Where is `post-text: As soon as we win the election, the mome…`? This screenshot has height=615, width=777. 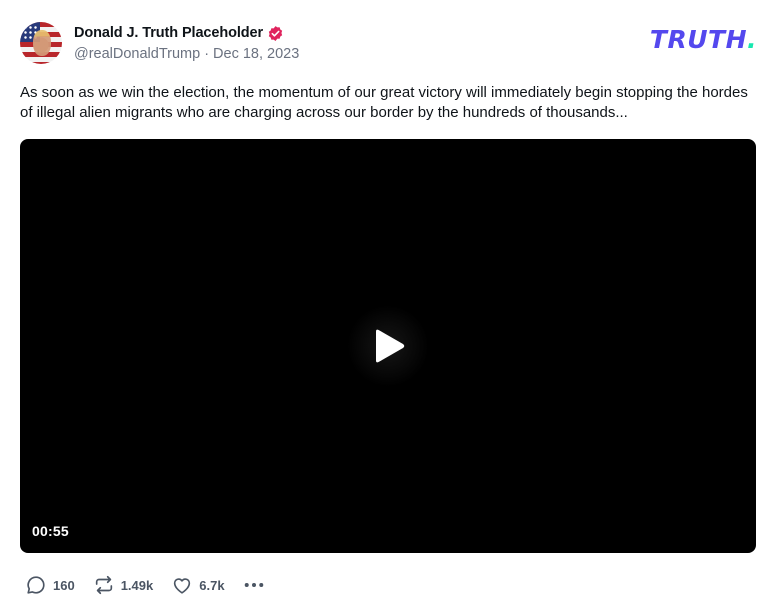
post-text: As soon as we win the election, the mome… is located at coordinates (384, 102).